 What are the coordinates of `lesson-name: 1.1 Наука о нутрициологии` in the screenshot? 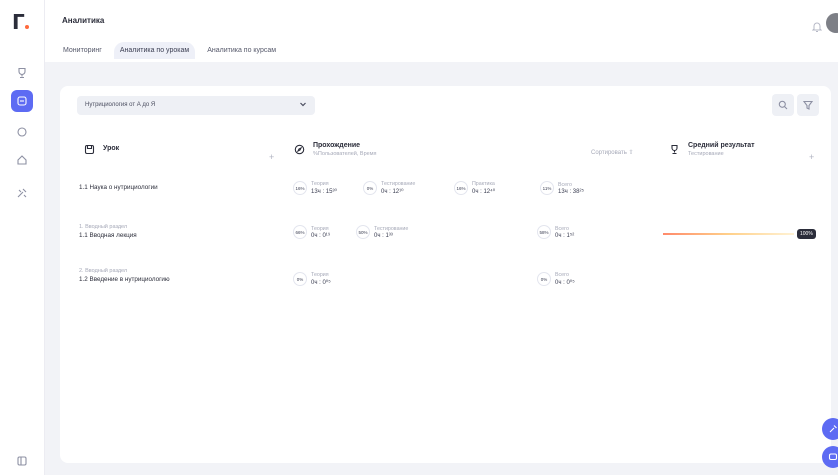 It's located at (118, 187).